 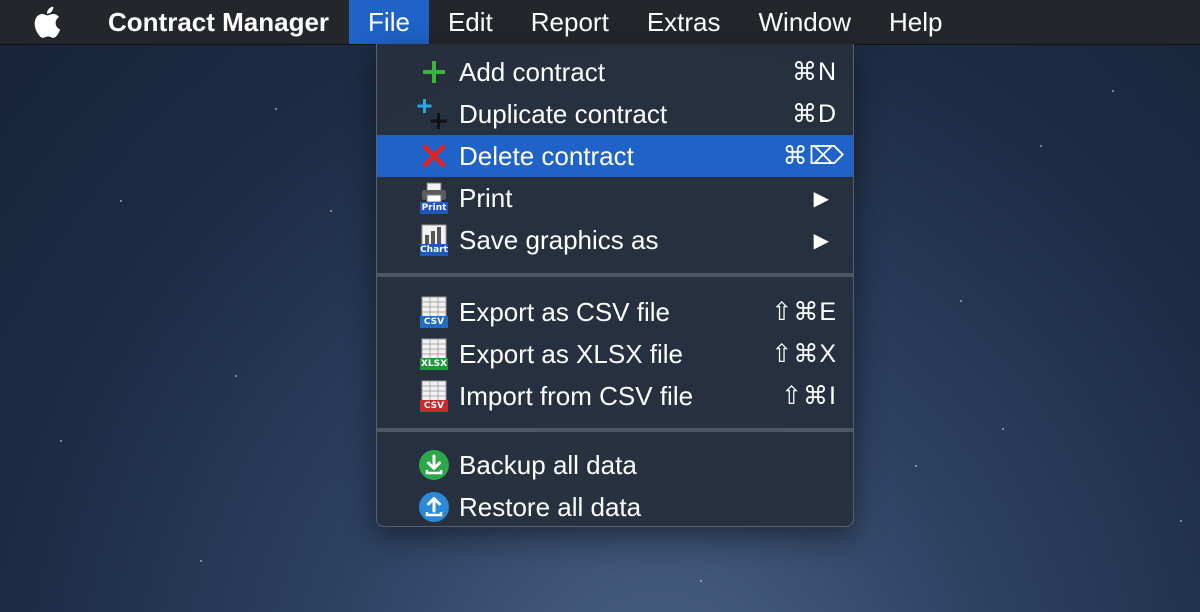 What do you see at coordinates (615, 156) in the screenshot?
I see `menu-item-delete-contract: Delete contract ⌘⌦` at bounding box center [615, 156].